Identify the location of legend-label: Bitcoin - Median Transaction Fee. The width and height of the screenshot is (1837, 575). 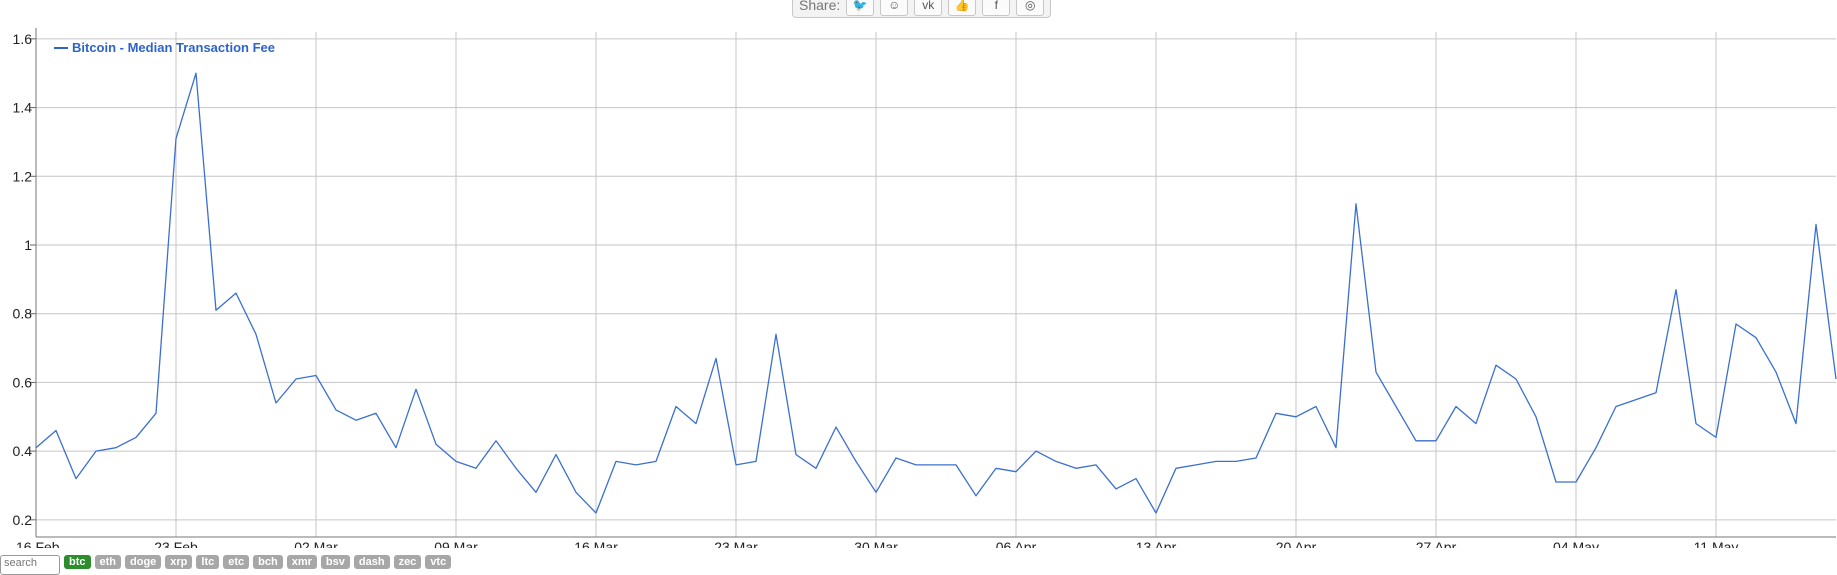
(173, 47).